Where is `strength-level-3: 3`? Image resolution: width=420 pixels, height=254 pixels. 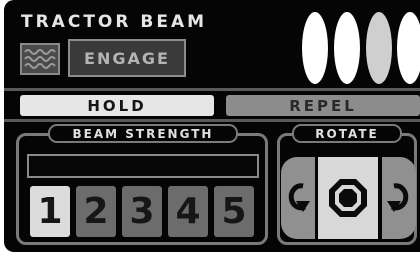
strength-level-3: 3 is located at coordinates (142, 211).